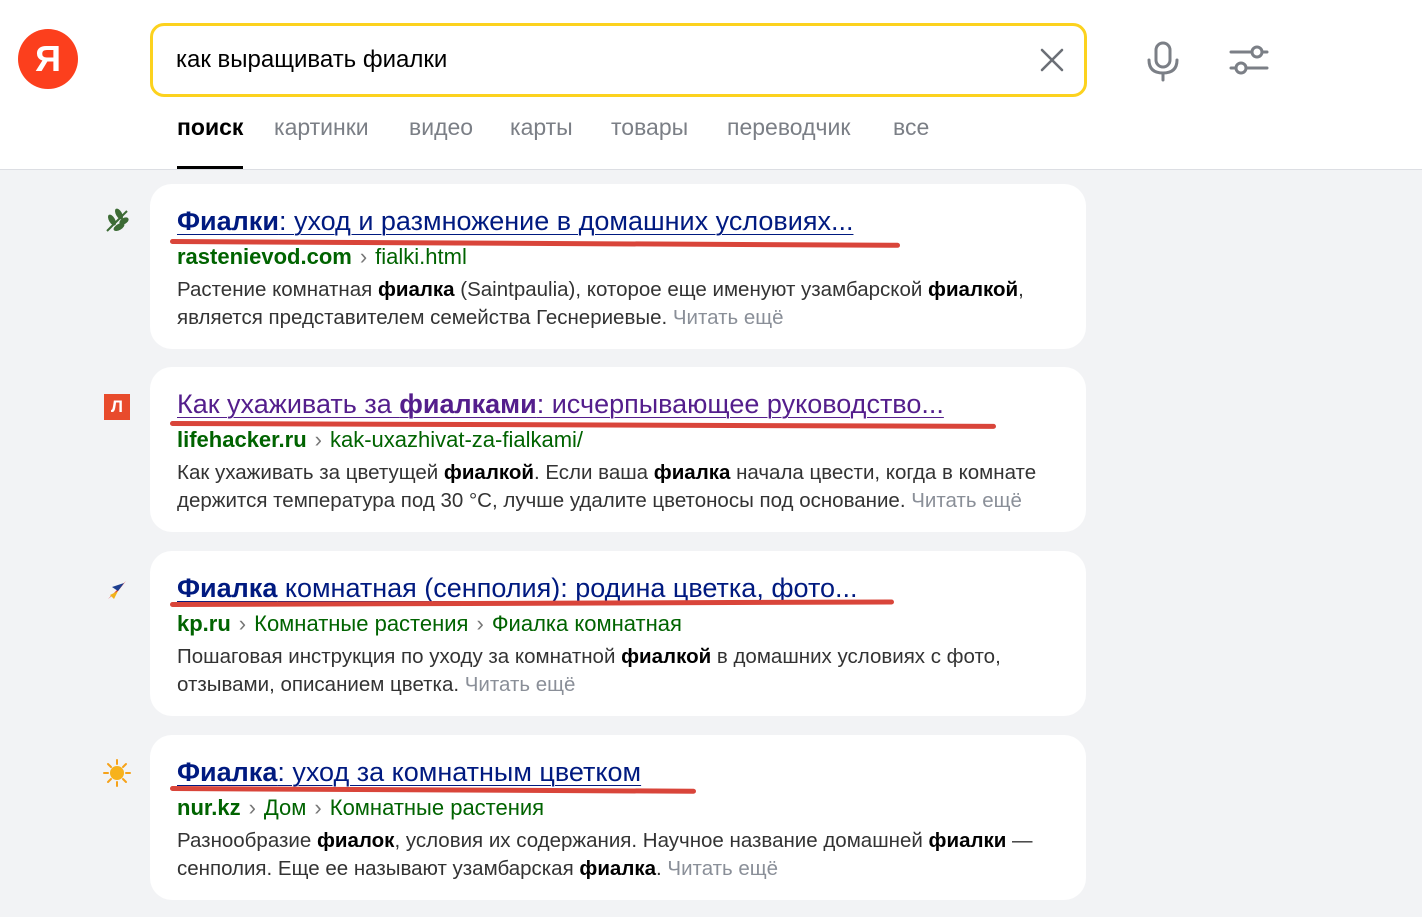 The width and height of the screenshot is (1422, 917). What do you see at coordinates (117, 773) in the screenshot?
I see `sun-icon` at bounding box center [117, 773].